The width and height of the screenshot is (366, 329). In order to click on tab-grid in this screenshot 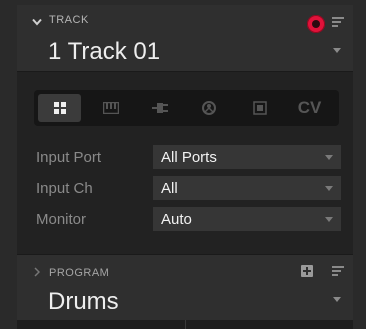, I will do `click(59, 108)`.